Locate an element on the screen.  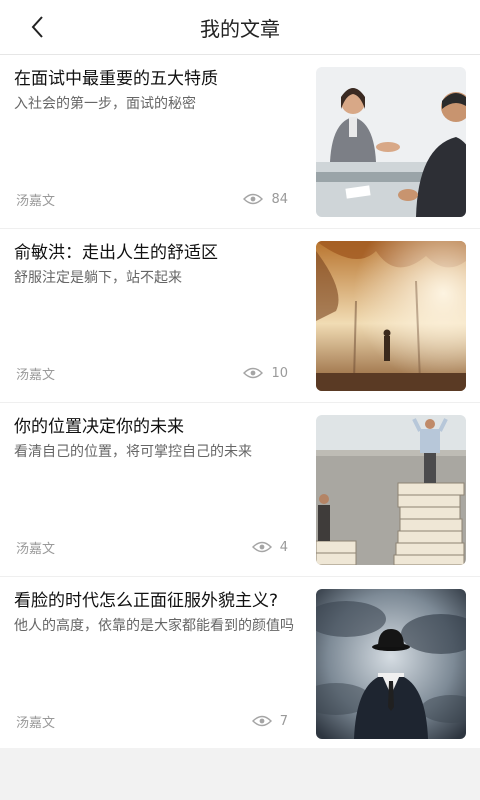
article-title: 你的位置决定你的未来 is located at coordinates (155, 427).